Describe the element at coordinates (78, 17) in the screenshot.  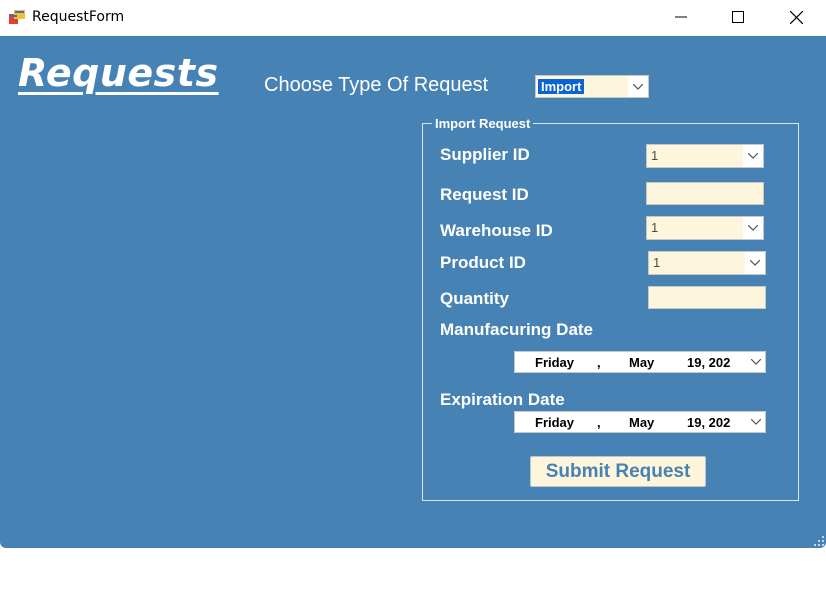
I see `window-title: RequestForm` at that location.